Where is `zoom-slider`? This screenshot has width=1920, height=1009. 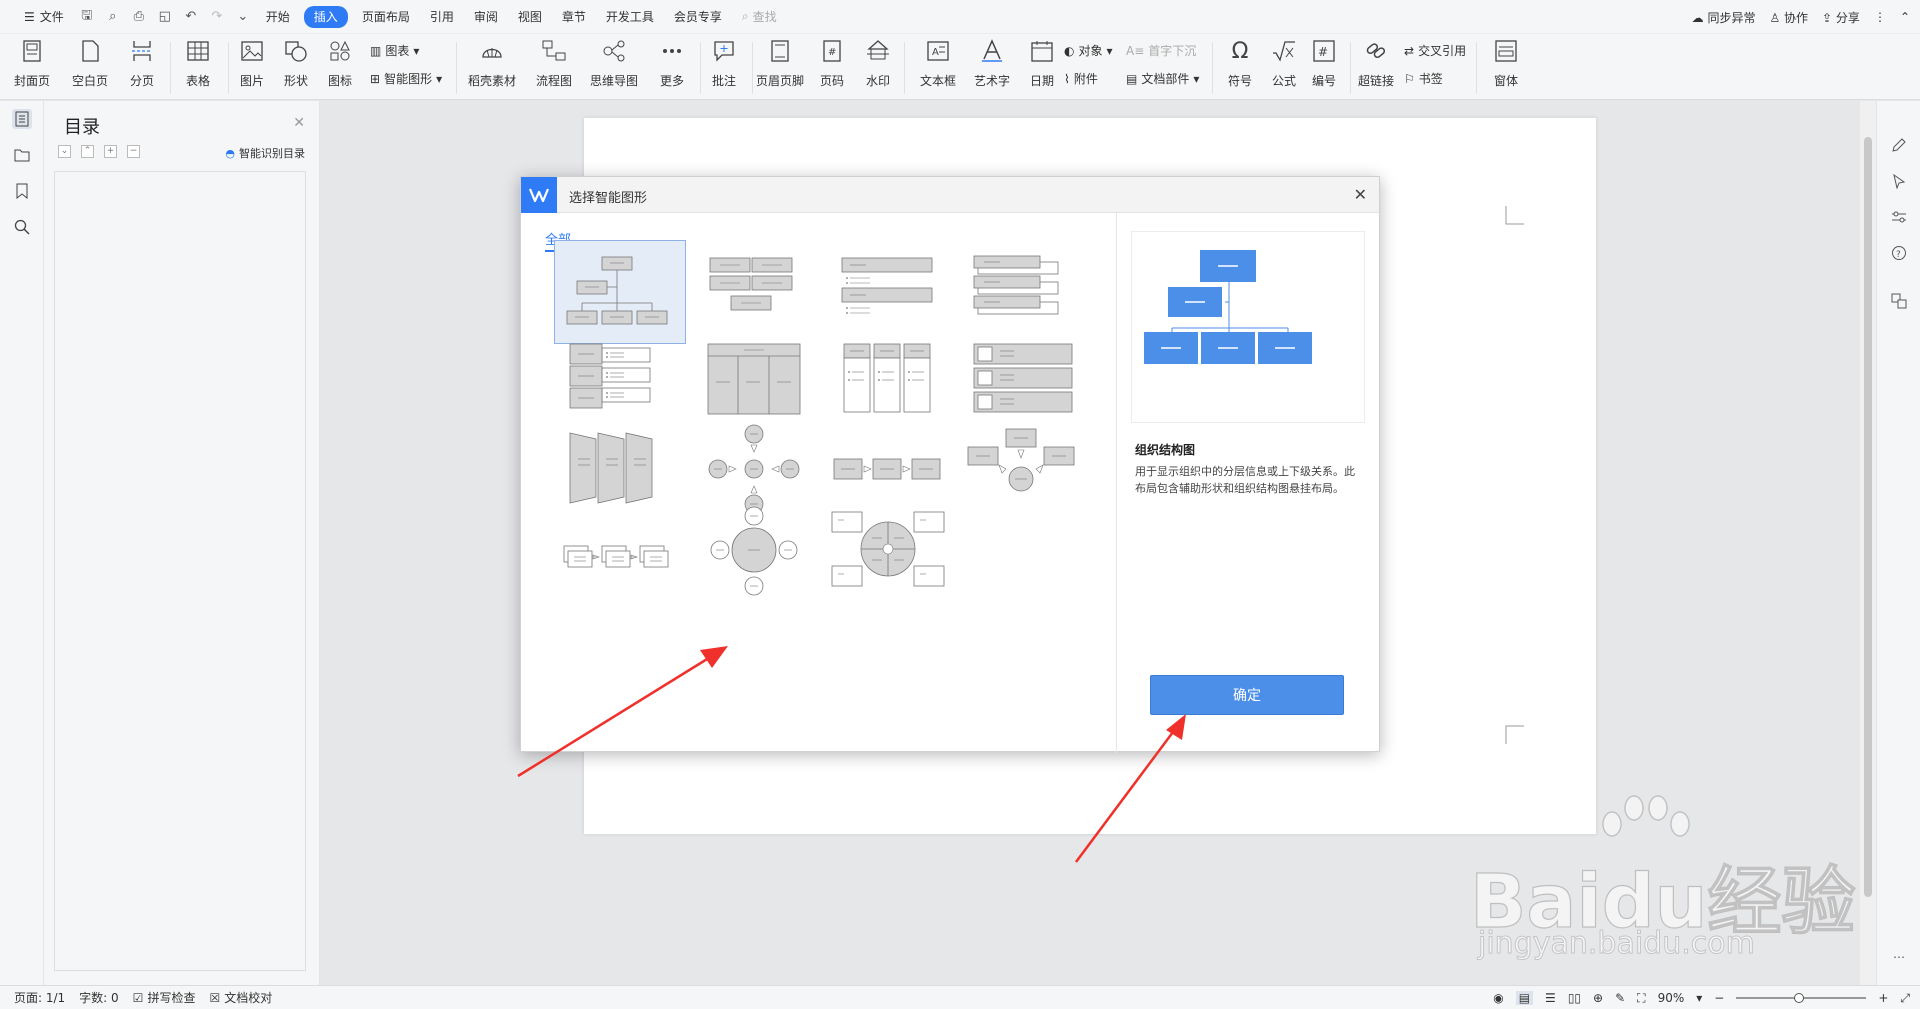
zoom-slider is located at coordinates (1801, 998).